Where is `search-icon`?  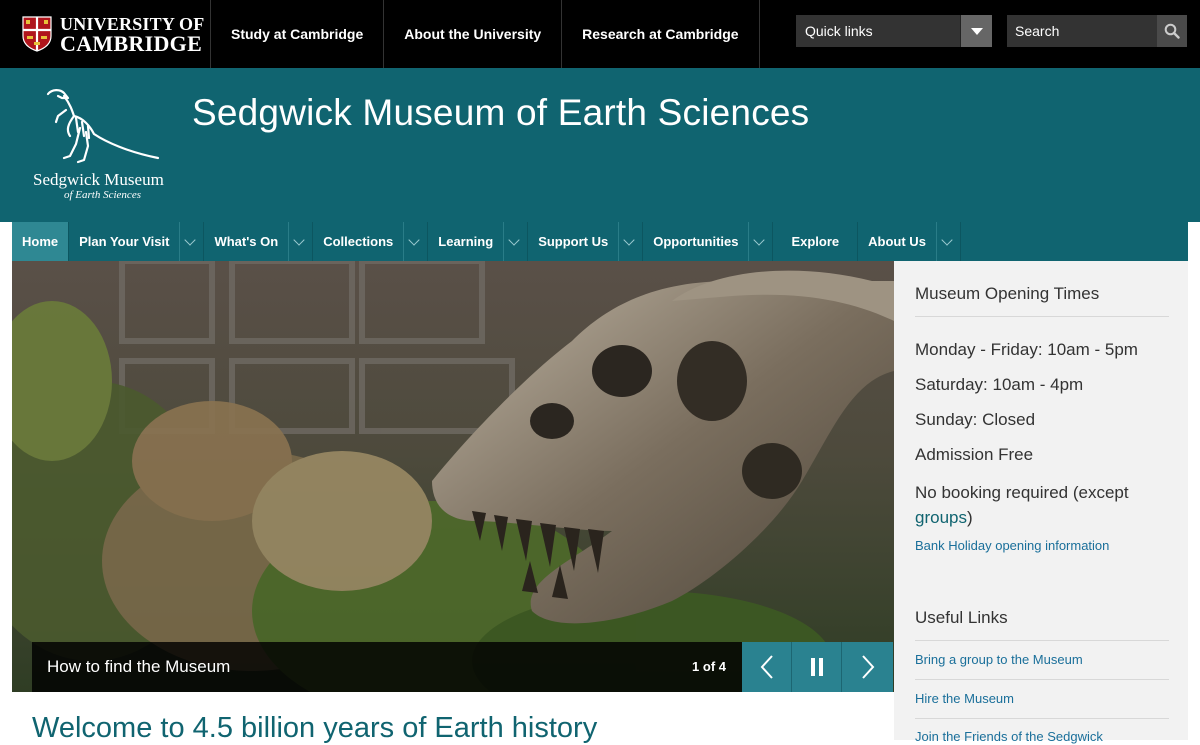 search-icon is located at coordinates (1172, 31).